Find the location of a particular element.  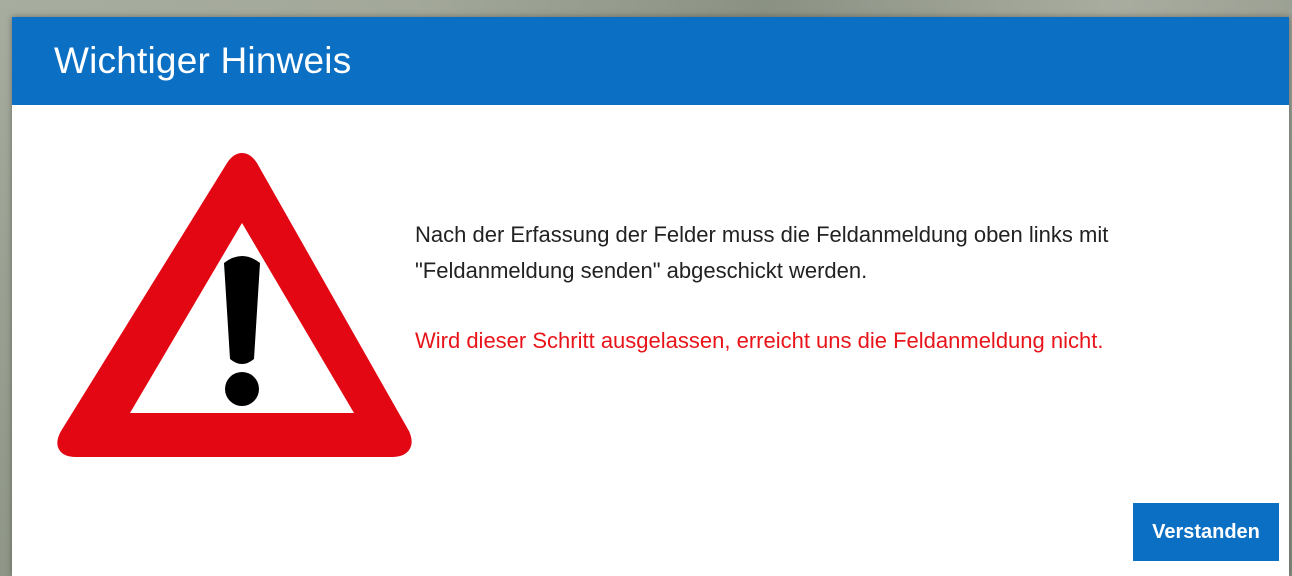

exclamation-mark-bar is located at coordinates (242, 310).